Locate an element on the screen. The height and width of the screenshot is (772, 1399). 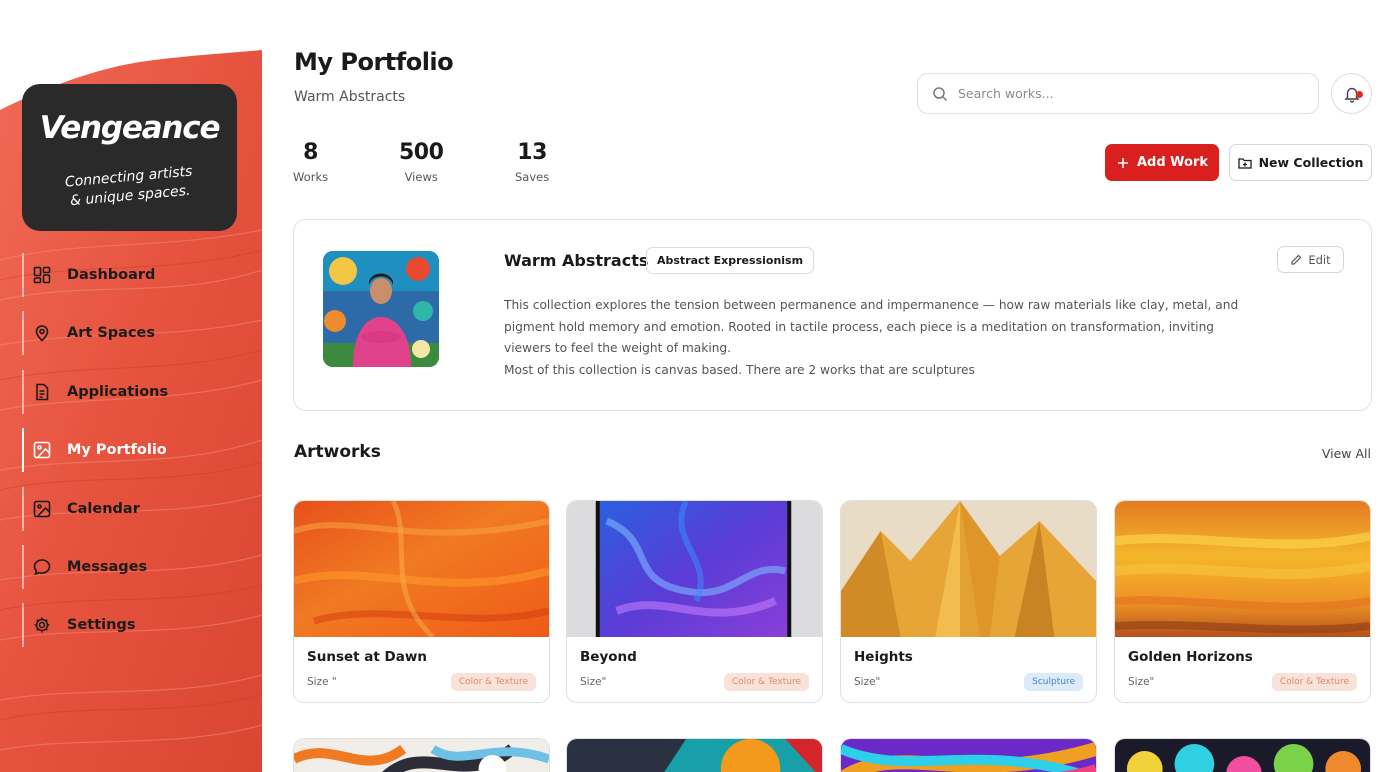
new-collection-label: New Collection is located at coordinates (1311, 162).